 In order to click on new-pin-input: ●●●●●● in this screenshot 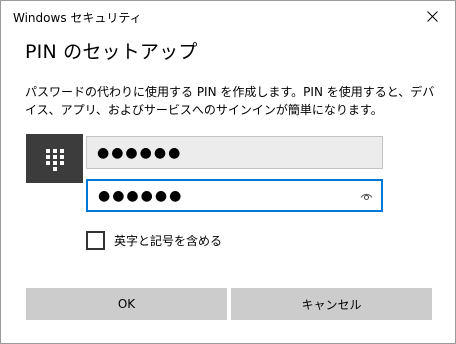, I will do `click(234, 152)`.